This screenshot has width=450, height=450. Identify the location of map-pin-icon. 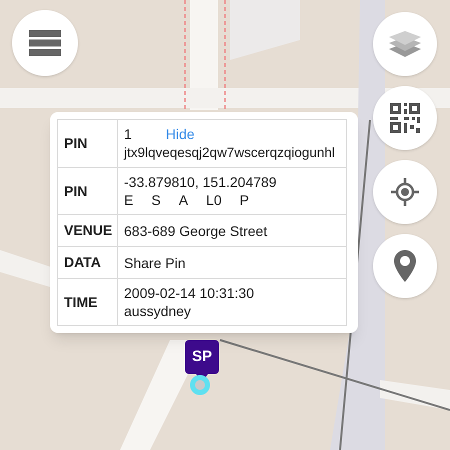
(405, 266).